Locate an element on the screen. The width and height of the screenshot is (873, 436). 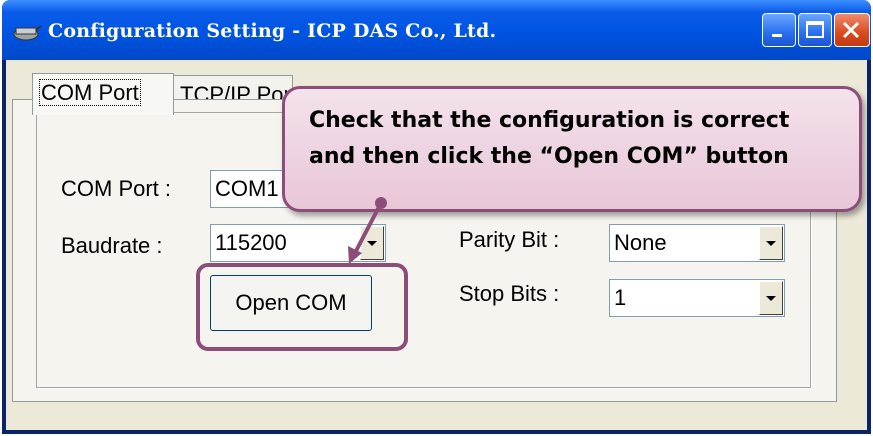
callout-line-1: Check that the configuration is correct is located at coordinates (549, 120).